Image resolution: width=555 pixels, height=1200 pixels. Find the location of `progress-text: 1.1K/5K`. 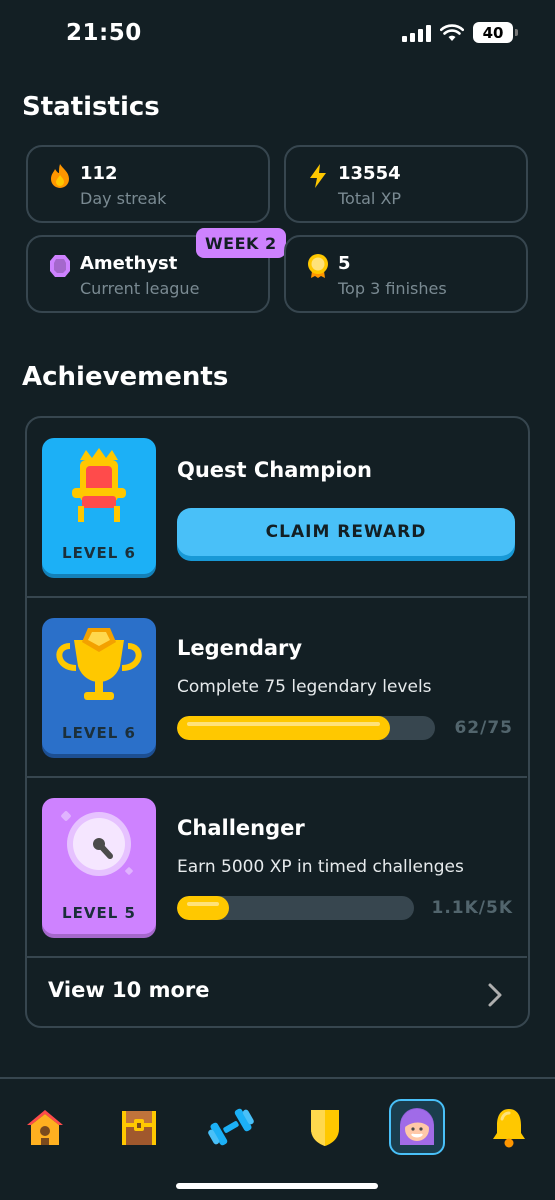

progress-text: 1.1K/5K is located at coordinates (472, 908).